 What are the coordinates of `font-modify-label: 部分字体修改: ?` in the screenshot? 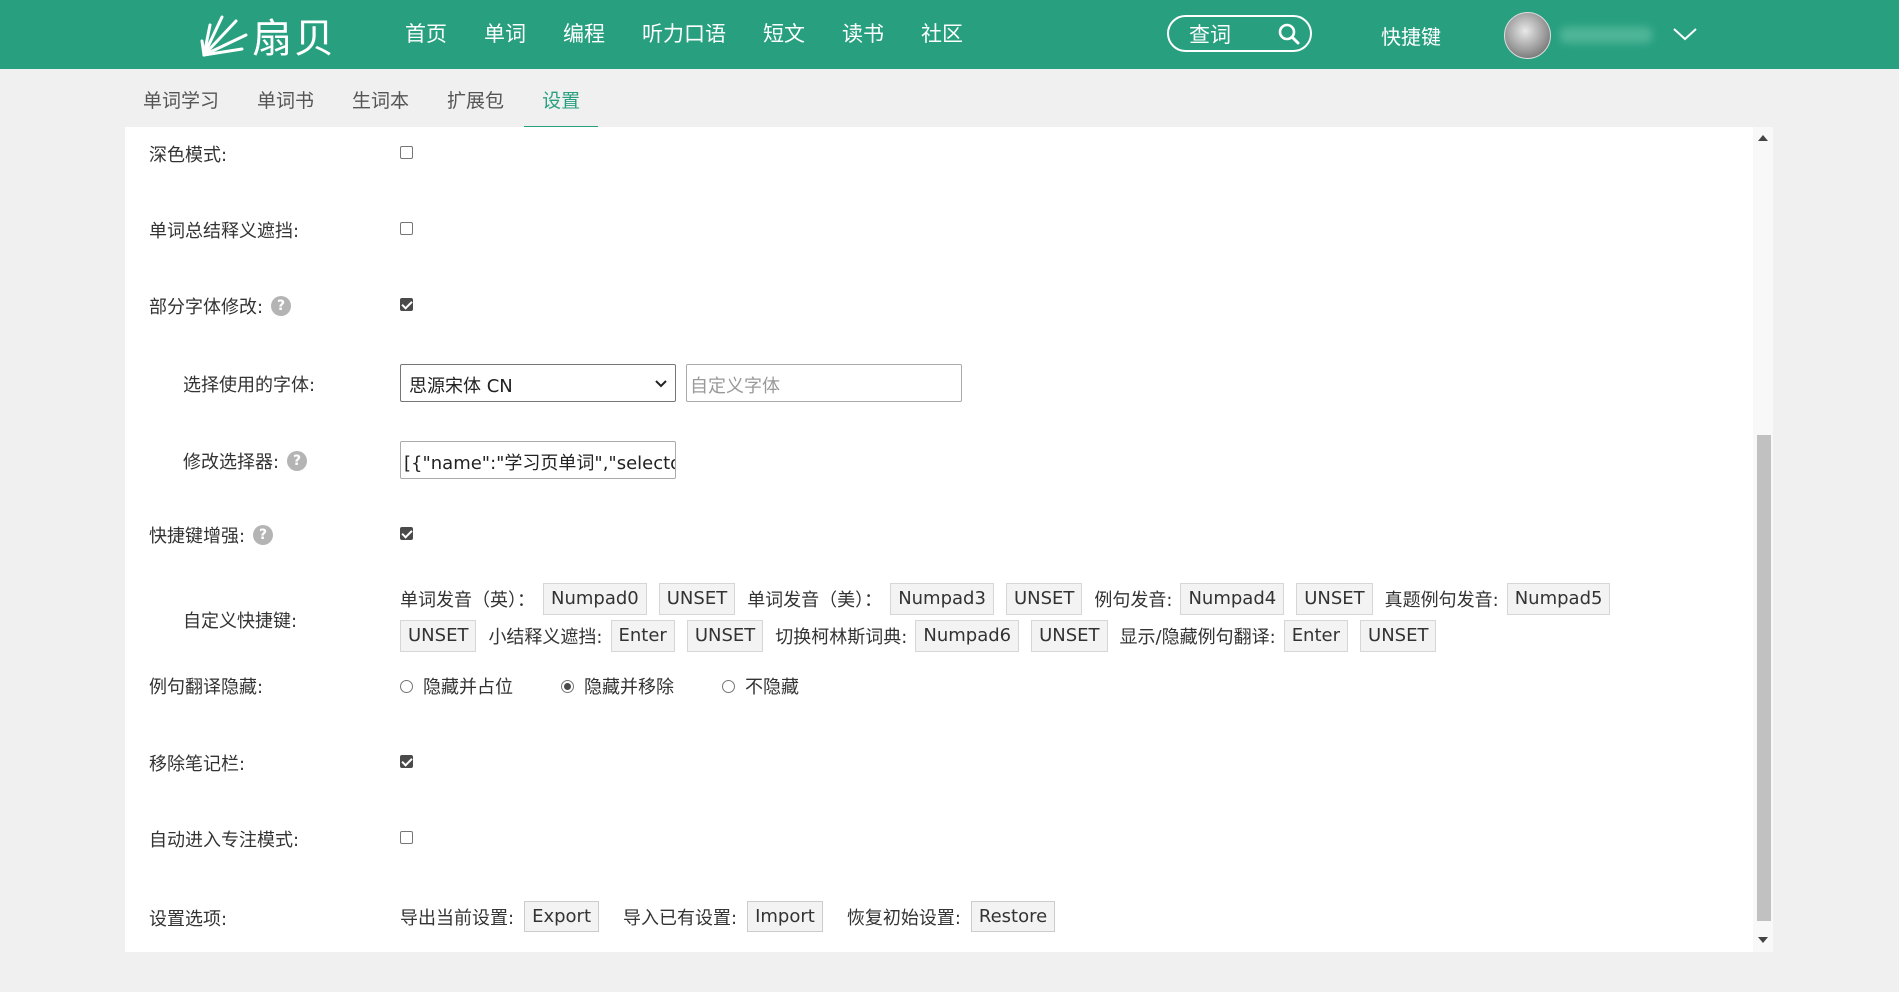 It's located at (220, 306).